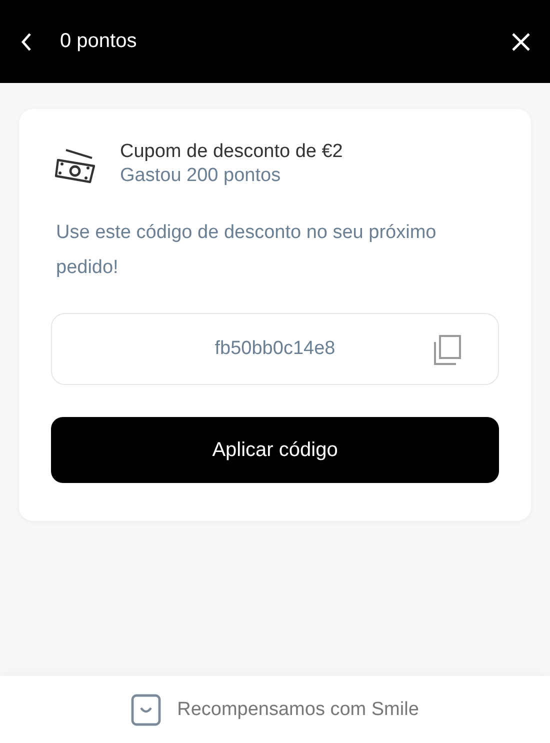  Describe the element at coordinates (247, 250) in the screenshot. I see `instructions-text: Use este código de desconto no seu próximo pedido!` at that location.